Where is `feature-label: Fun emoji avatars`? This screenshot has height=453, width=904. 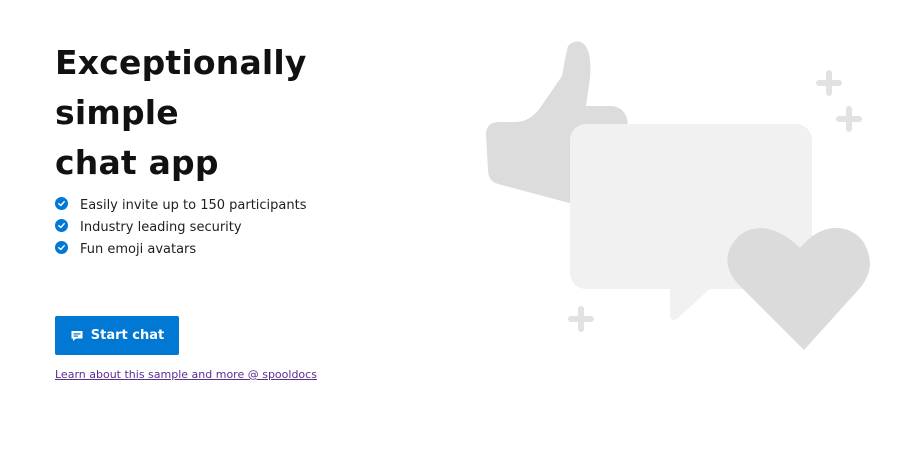
feature-label: Fun emoji avatars is located at coordinates (138, 249).